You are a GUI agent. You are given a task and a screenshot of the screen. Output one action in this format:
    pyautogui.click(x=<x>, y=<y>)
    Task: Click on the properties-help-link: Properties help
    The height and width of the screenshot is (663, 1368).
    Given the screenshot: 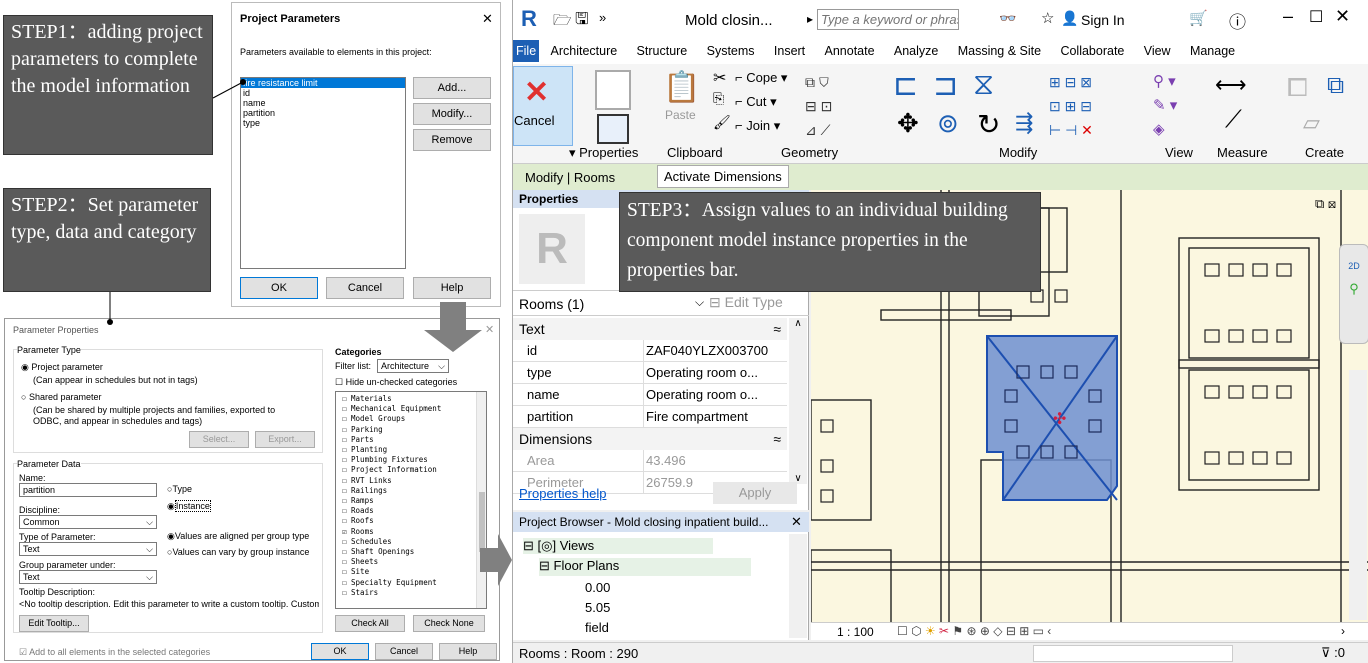 What is the action you would take?
    pyautogui.click(x=562, y=493)
    